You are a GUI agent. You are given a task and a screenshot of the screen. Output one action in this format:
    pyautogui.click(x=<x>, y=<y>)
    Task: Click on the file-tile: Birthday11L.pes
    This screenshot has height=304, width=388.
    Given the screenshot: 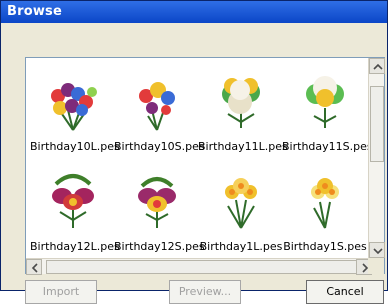 What is the action you would take?
    pyautogui.click(x=243, y=108)
    